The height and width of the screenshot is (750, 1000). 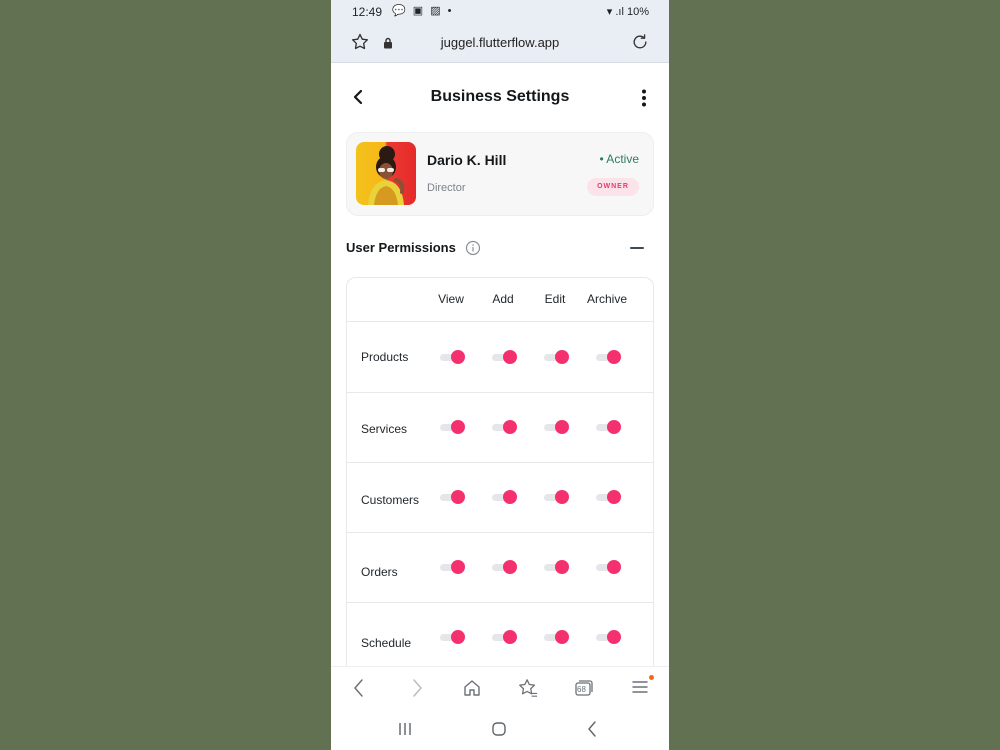 What do you see at coordinates (500, 12) in the screenshot?
I see `status-bar: 12:49 💬 ▣ ▨ • ▾ .ıl 10%` at bounding box center [500, 12].